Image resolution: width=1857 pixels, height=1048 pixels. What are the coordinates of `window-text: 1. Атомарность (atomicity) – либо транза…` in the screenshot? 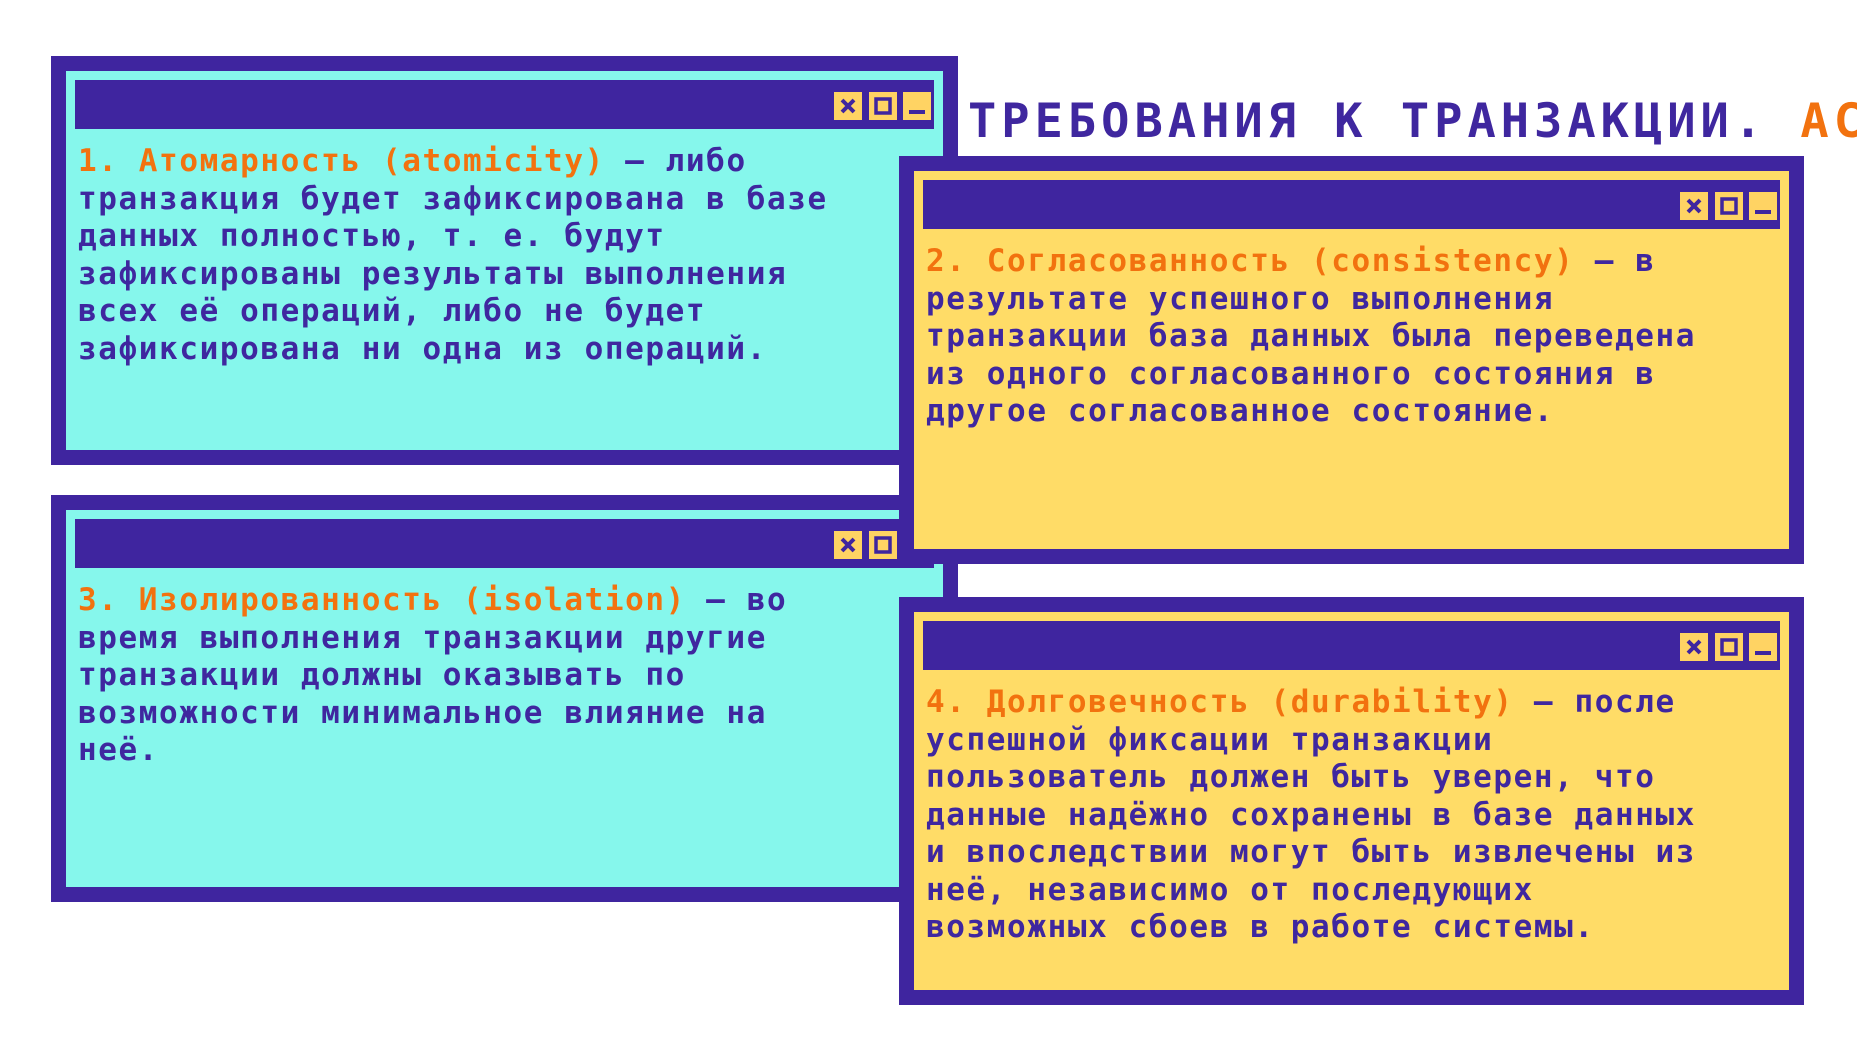 It's located at (503, 255).